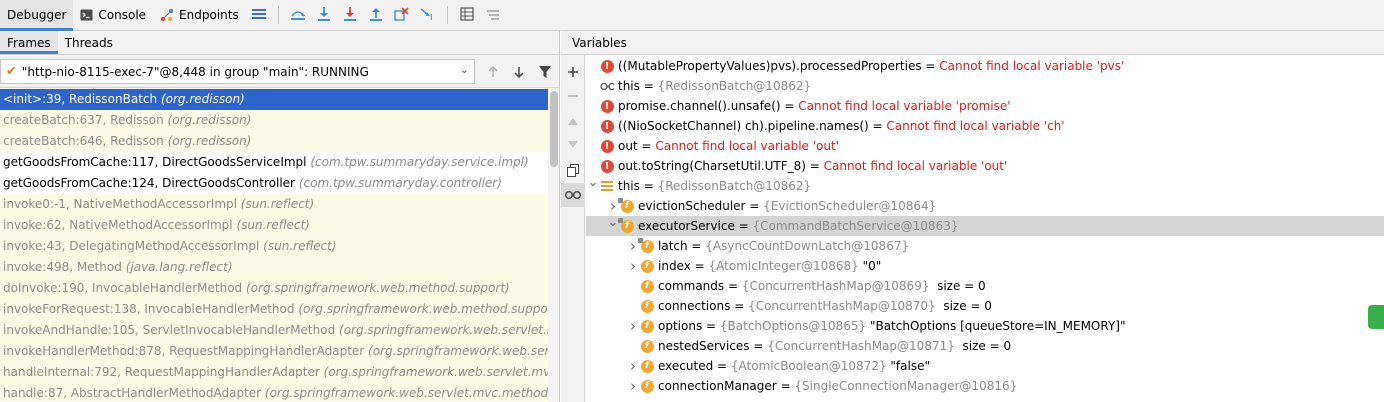 The image size is (1384, 402). I want to click on run-to-cursor-button: I, so click(428, 15).